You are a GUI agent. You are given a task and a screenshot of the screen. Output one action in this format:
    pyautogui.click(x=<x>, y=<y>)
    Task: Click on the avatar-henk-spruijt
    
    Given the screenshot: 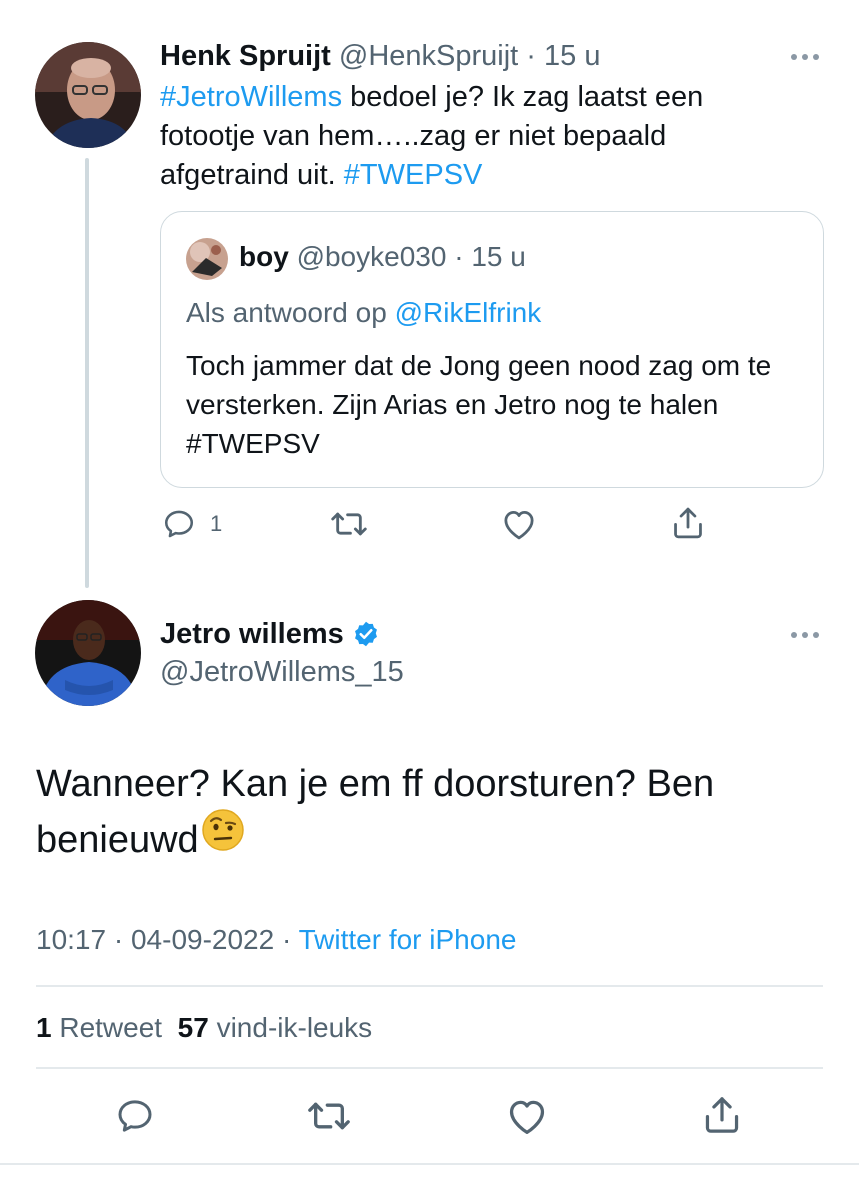 What is the action you would take?
    pyautogui.click(x=88, y=95)
    